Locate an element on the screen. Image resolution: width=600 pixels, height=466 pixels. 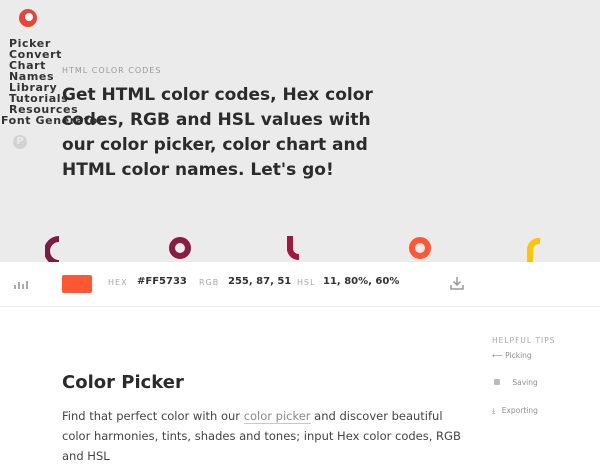
tip-exporting: ⤓ Exporting is located at coordinates (515, 411).